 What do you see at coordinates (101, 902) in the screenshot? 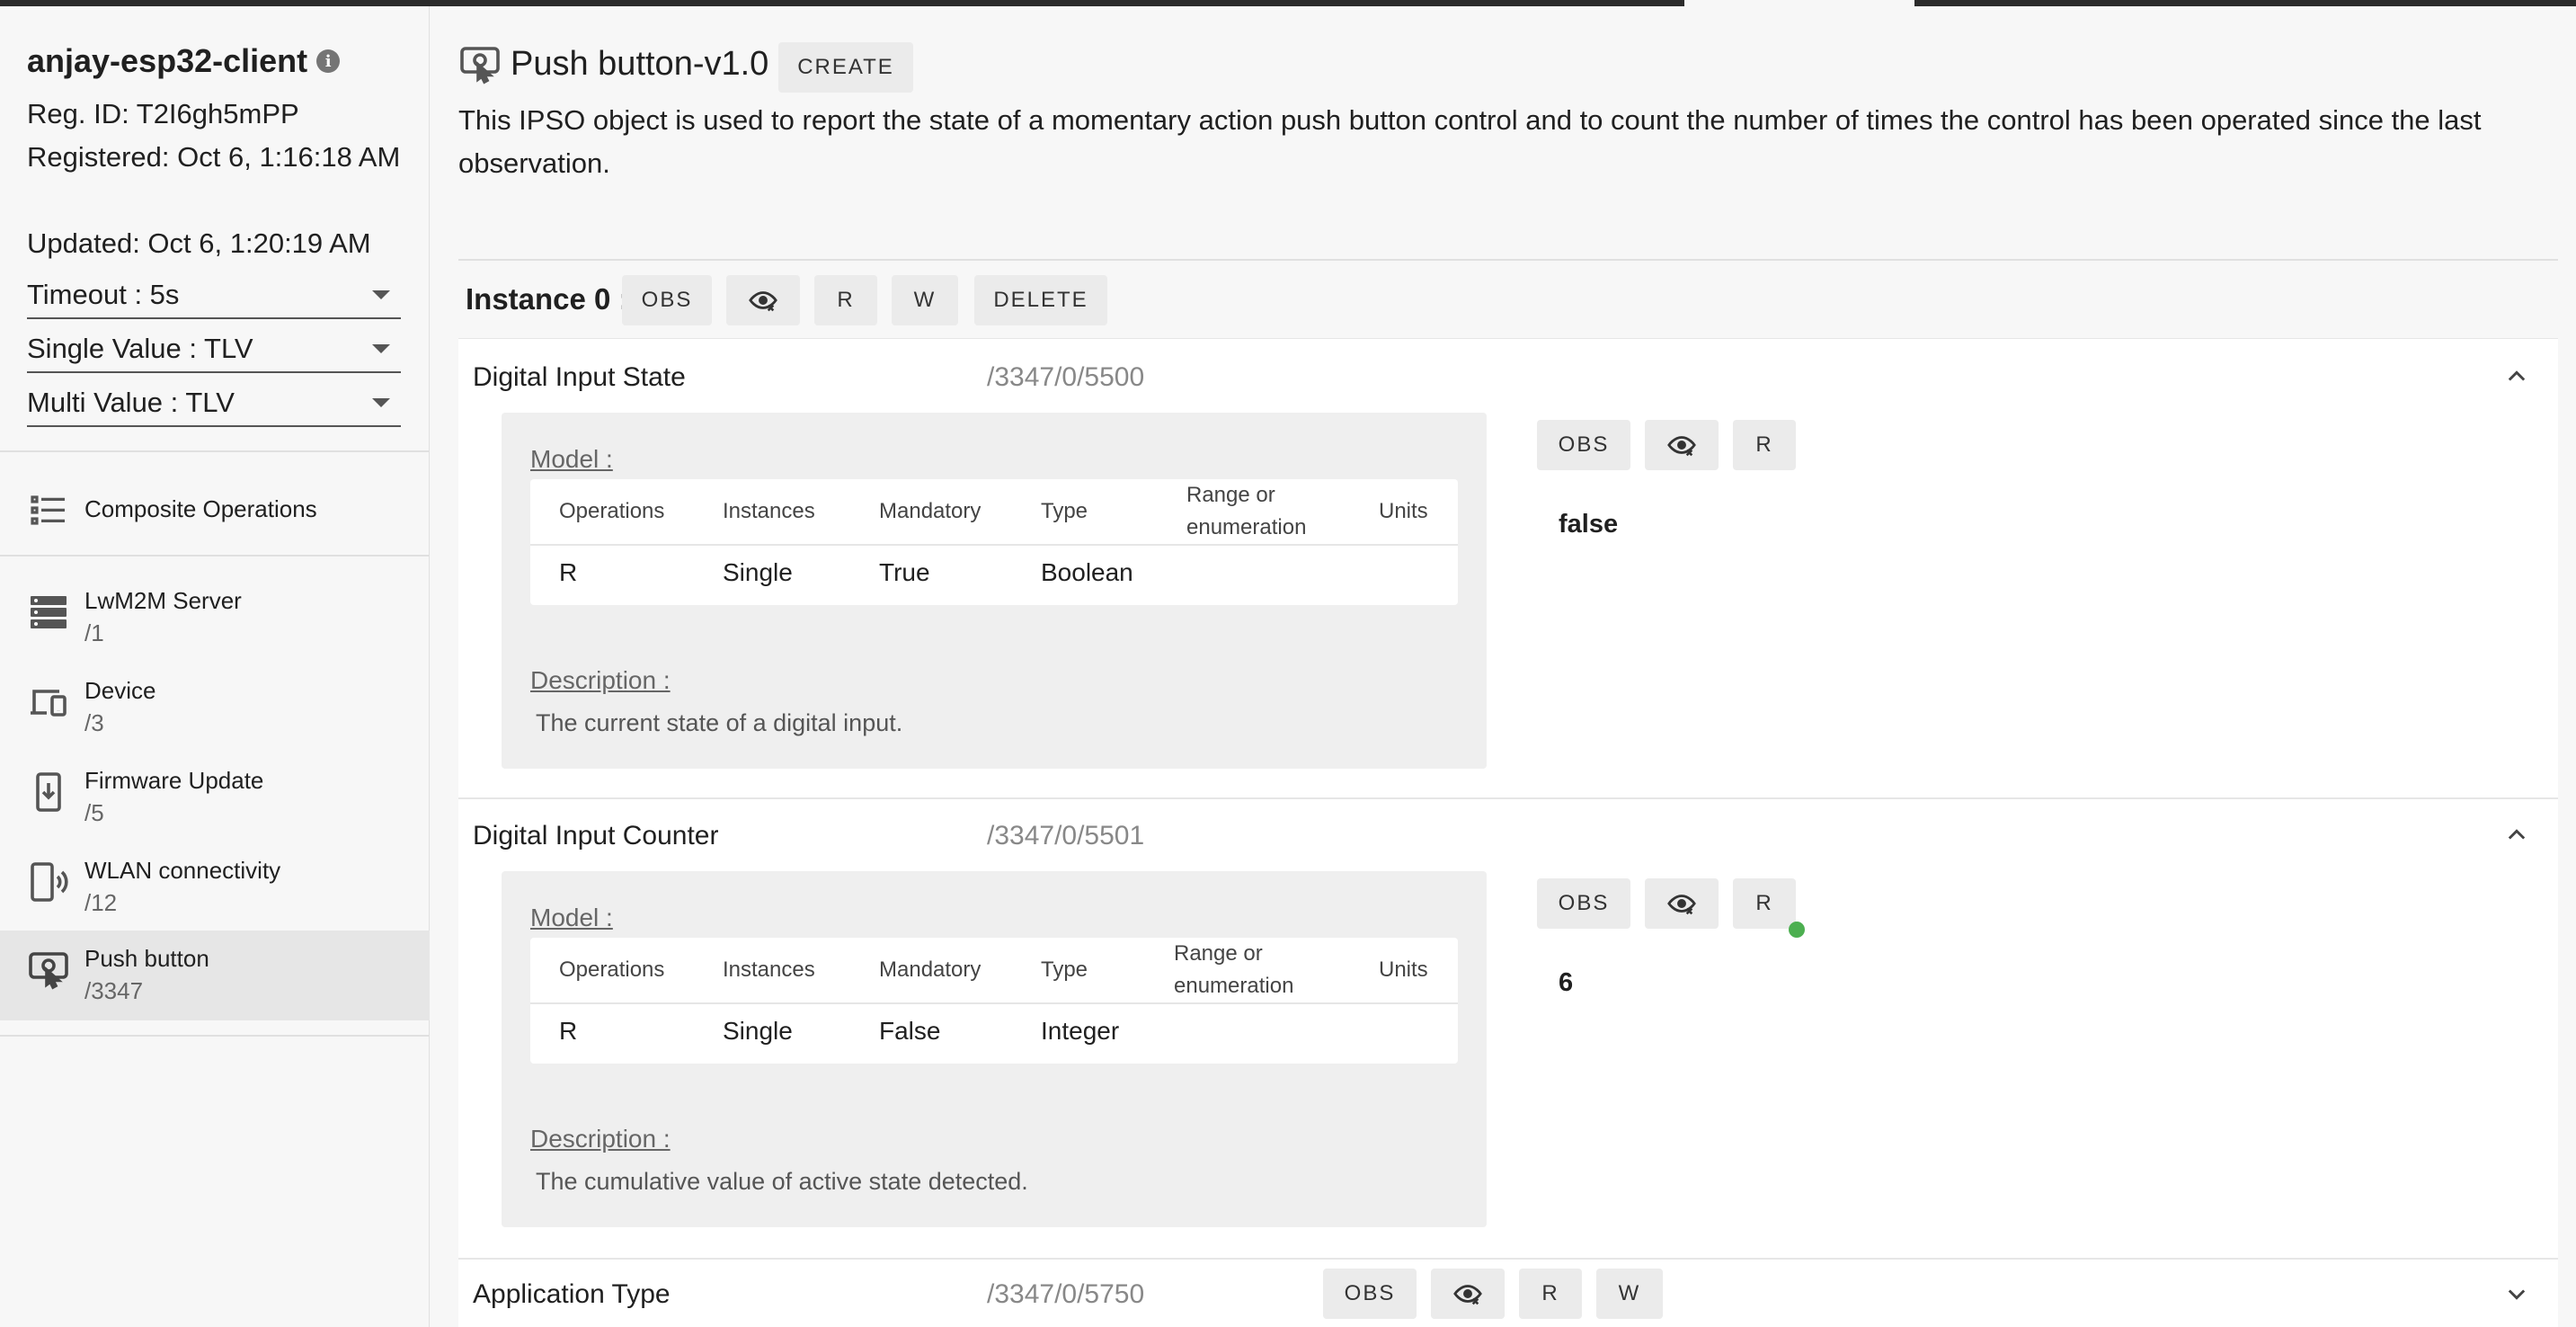
I see `sidebar-item-path: /12` at bounding box center [101, 902].